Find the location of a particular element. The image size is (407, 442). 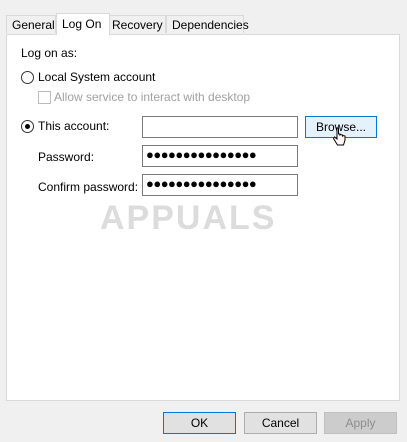

cancel-button-label: Cancel is located at coordinates (280, 423).